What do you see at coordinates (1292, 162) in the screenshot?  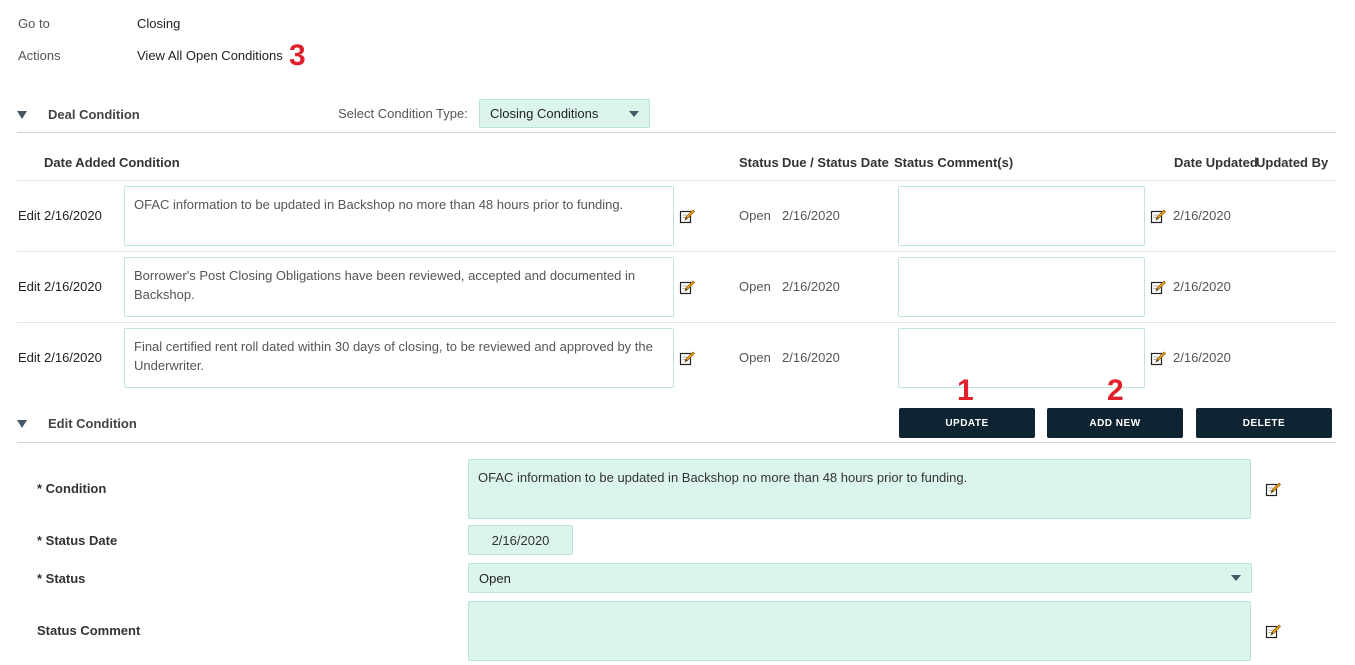 I see `col-updated-by: Updated By` at bounding box center [1292, 162].